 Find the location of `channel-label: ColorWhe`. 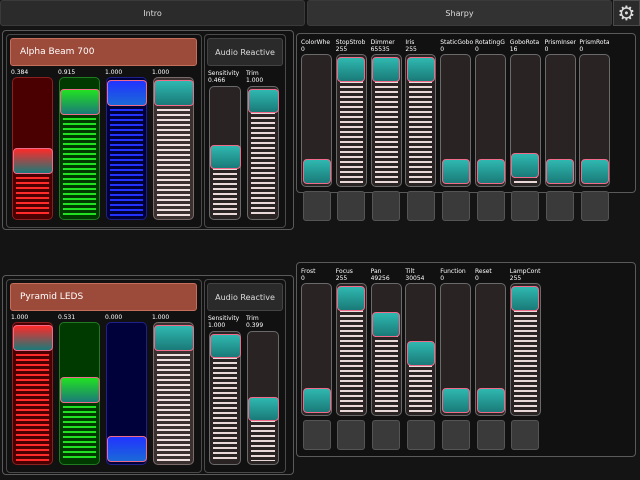

channel-label: ColorWhe is located at coordinates (316, 42).